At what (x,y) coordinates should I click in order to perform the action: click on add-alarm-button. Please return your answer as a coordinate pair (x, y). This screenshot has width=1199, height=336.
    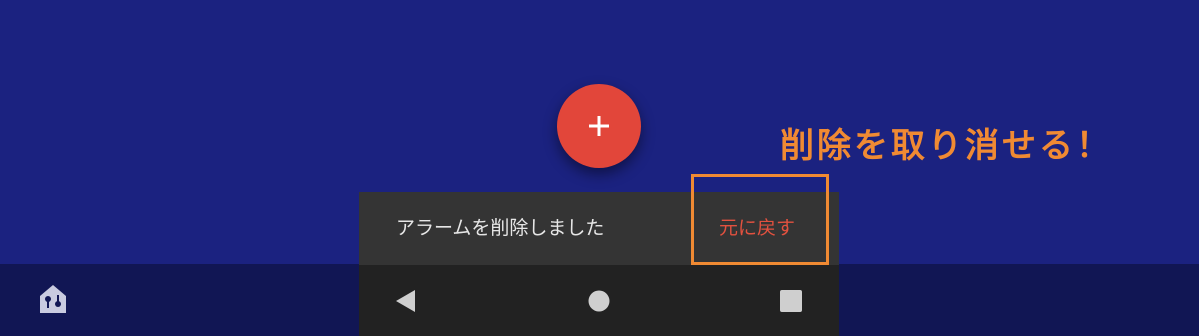
    Looking at the image, I should click on (599, 126).